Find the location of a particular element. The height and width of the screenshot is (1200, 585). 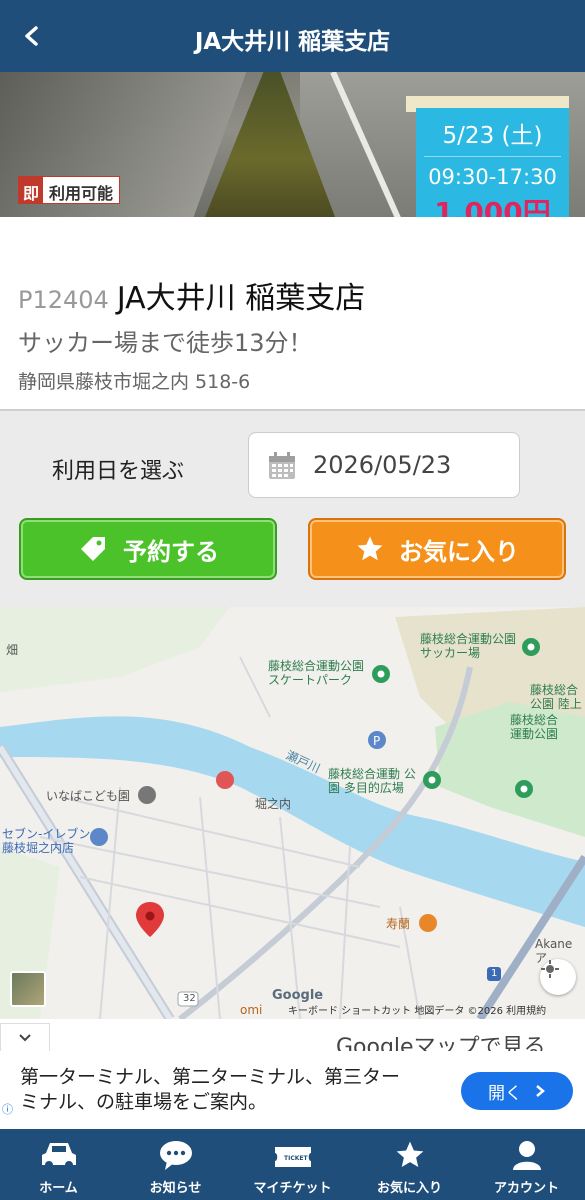

ad-info-icon: ⓘ is located at coordinates (7, 1109).